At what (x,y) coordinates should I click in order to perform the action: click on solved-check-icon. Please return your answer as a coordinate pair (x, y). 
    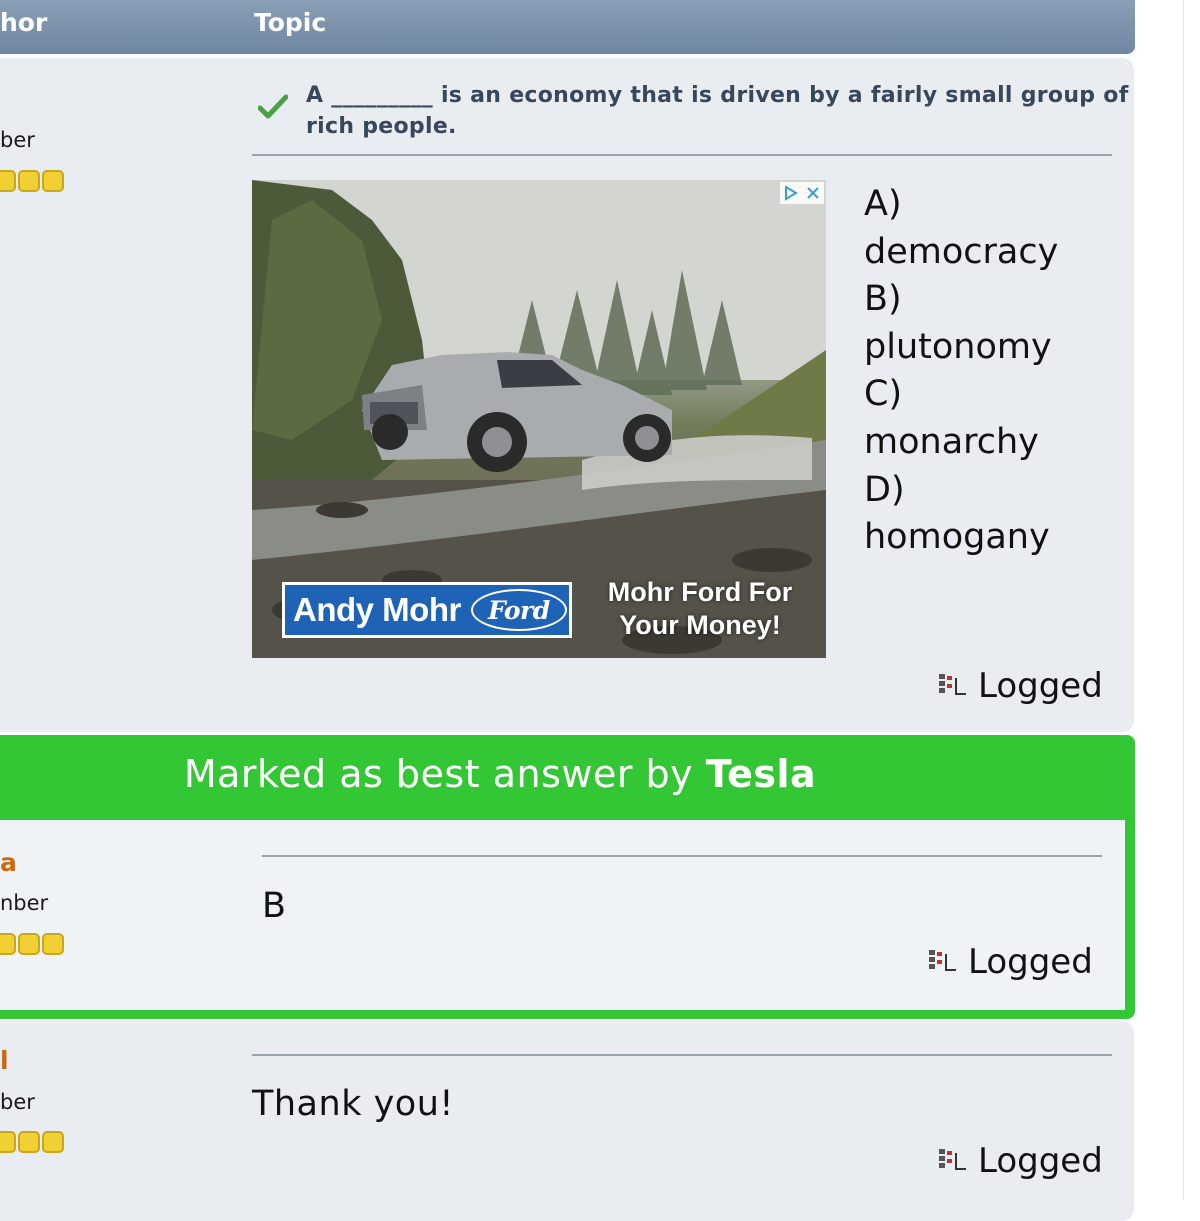
    Looking at the image, I should click on (273, 106).